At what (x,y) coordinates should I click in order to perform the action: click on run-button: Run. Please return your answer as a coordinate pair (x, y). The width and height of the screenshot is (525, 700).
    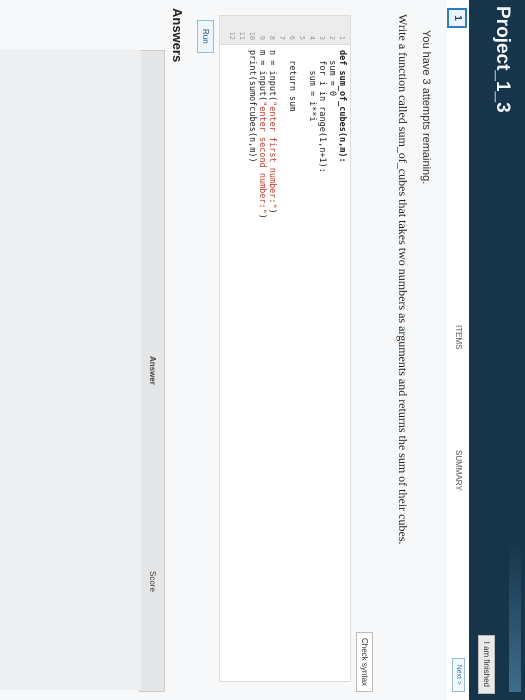
    Looking at the image, I should click on (205, 36).